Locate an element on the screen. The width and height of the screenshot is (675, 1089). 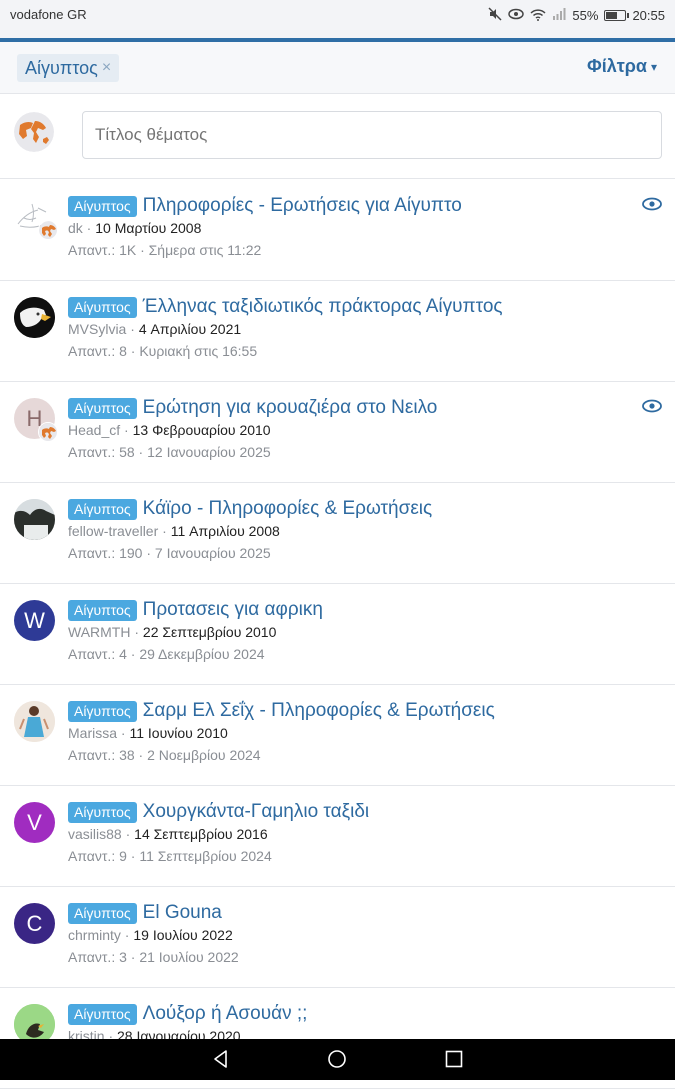
thread-title: Ερώτηση για κρουαζιέρα στο Νειλο is located at coordinates (290, 408).